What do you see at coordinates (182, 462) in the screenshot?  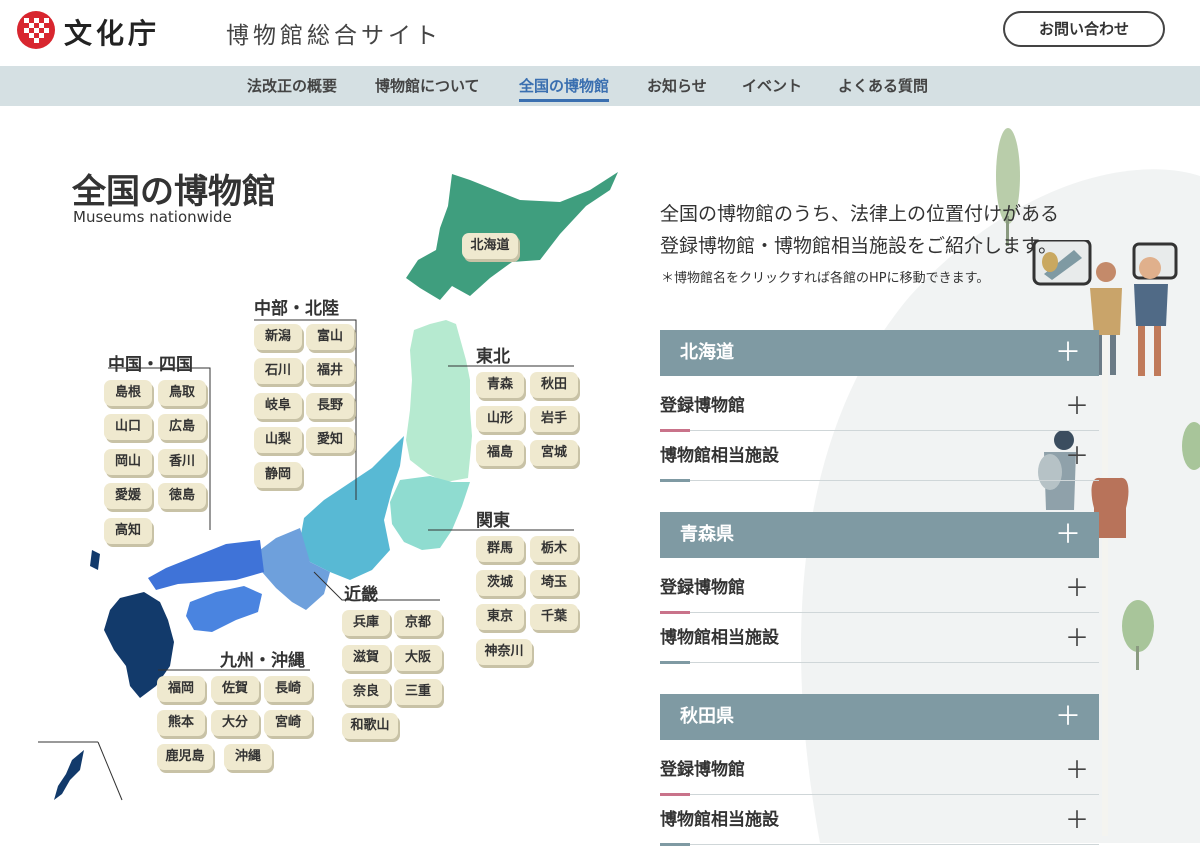 I see `pref-kagawa: 香川` at bounding box center [182, 462].